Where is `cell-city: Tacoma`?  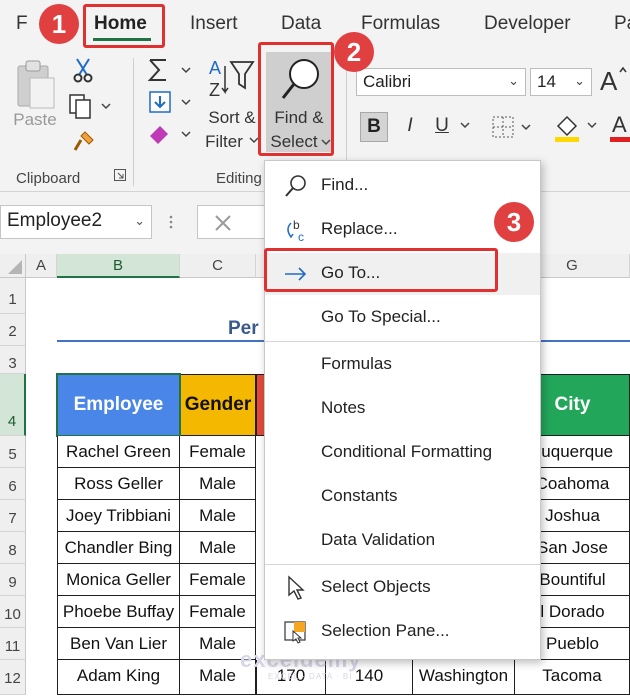 cell-city: Tacoma is located at coordinates (572, 677).